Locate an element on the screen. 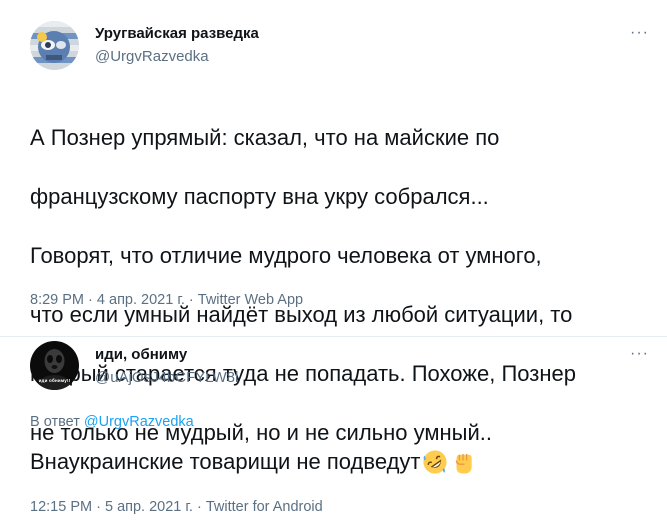  timestamp-link: 12:15 PM · 5 апр. 2021 г. is located at coordinates (111, 507).